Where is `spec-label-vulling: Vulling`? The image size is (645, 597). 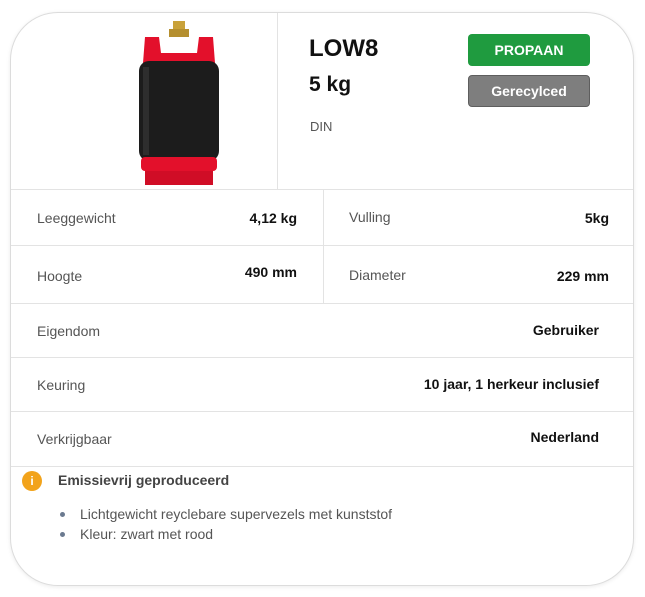 spec-label-vulling: Vulling is located at coordinates (370, 217).